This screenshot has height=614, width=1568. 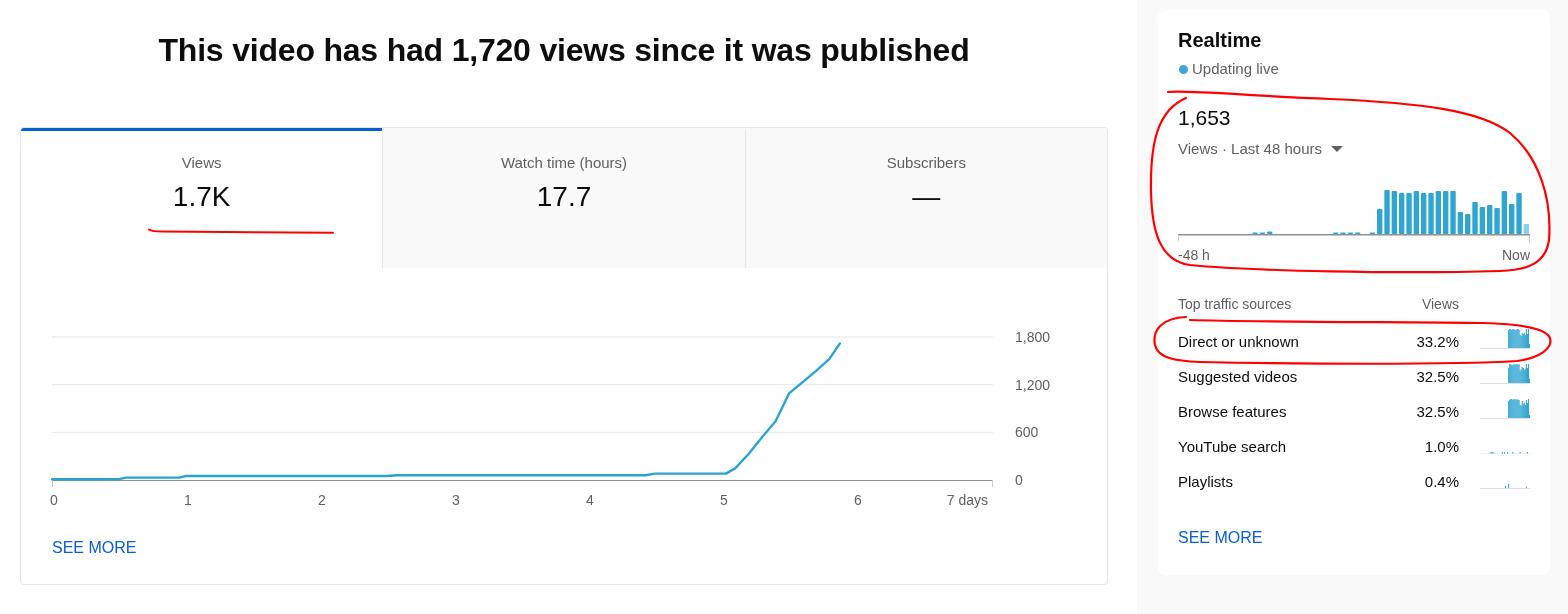 What do you see at coordinates (1205, 481) in the screenshot?
I see `traffic-source-name: Playlists` at bounding box center [1205, 481].